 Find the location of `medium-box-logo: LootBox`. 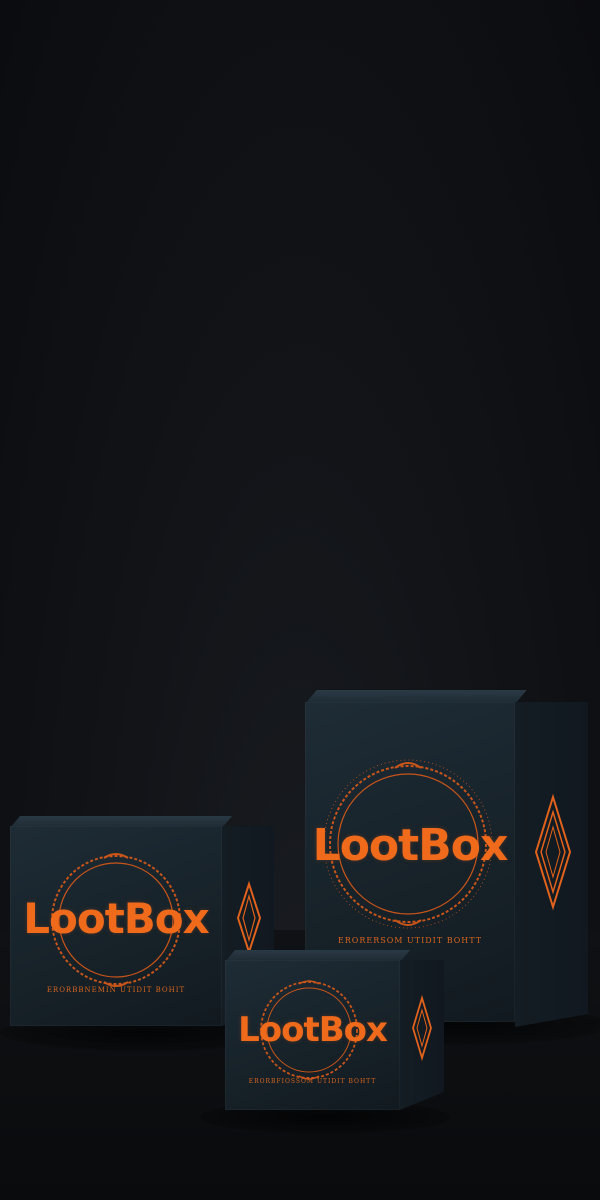

medium-box-logo: LootBox is located at coordinates (116, 918).